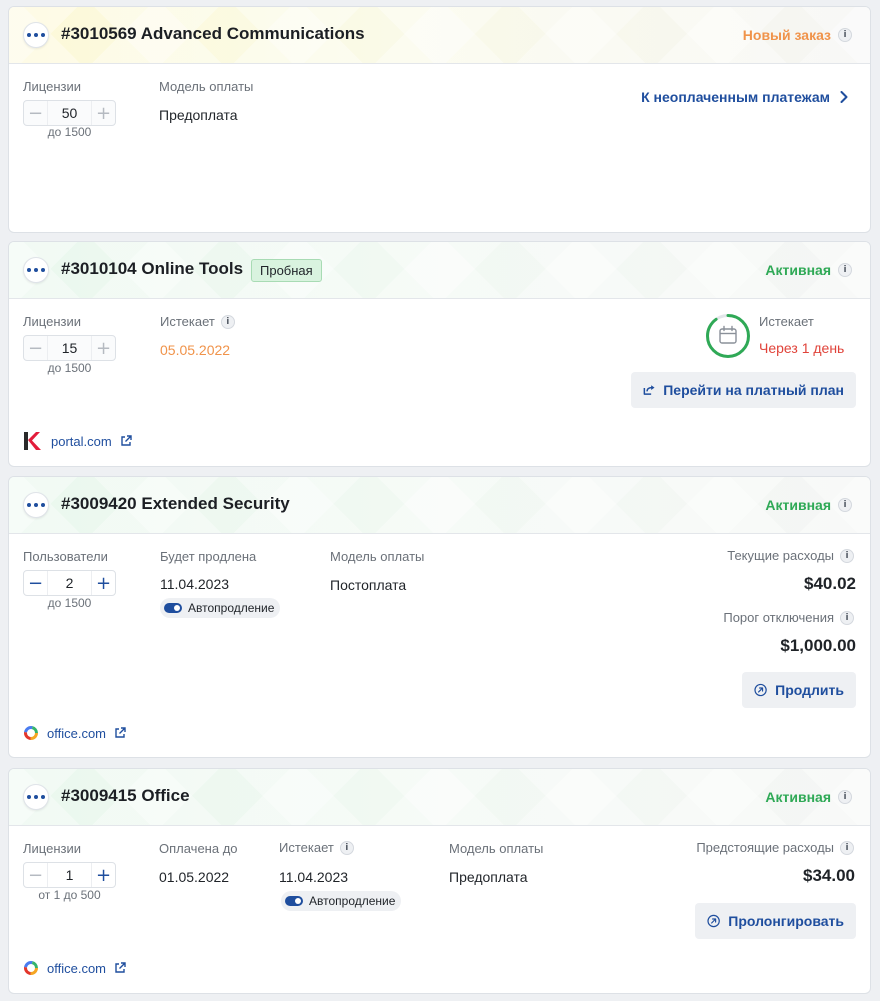 The height and width of the screenshot is (1001, 880). What do you see at coordinates (173, 608) in the screenshot?
I see `toggle-switch-icon` at bounding box center [173, 608].